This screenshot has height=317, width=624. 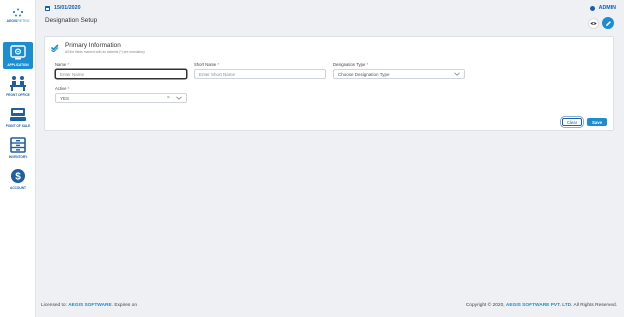 I want to click on active-selected-value: YES, so click(x=65, y=98).